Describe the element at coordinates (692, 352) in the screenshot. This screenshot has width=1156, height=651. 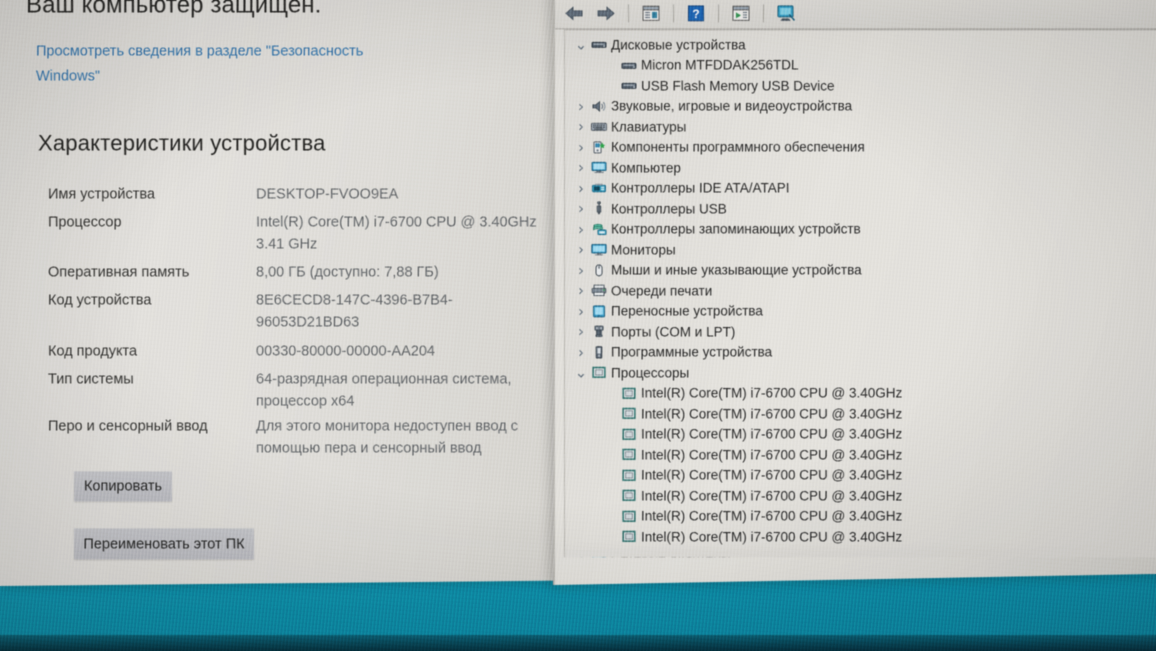
I see `tree-item-label: Программные устройства` at that location.